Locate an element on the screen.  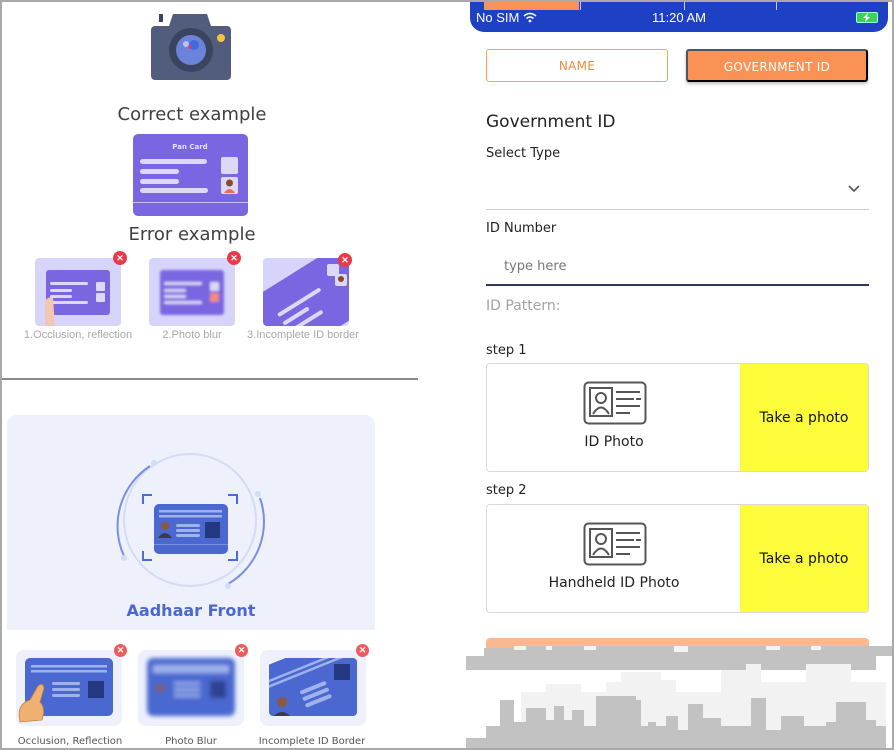
pan-card-label: Pan Card is located at coordinates (189, 147).